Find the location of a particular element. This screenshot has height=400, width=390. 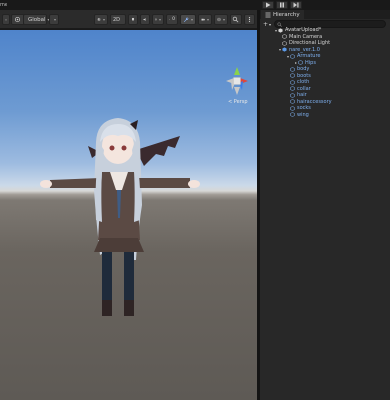

pause-icon is located at coordinates (282, 5).